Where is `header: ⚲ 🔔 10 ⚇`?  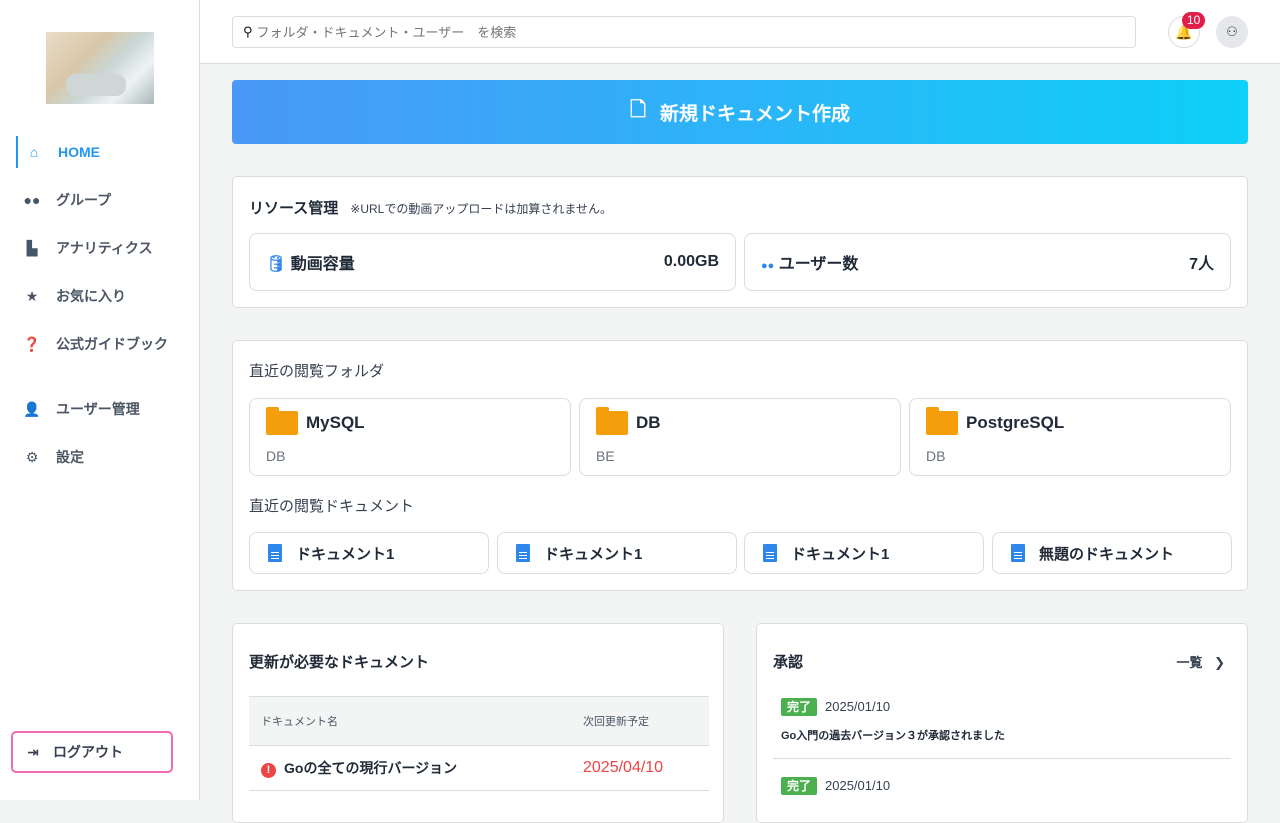
header: ⚲ 🔔 10 ⚇ is located at coordinates (740, 32).